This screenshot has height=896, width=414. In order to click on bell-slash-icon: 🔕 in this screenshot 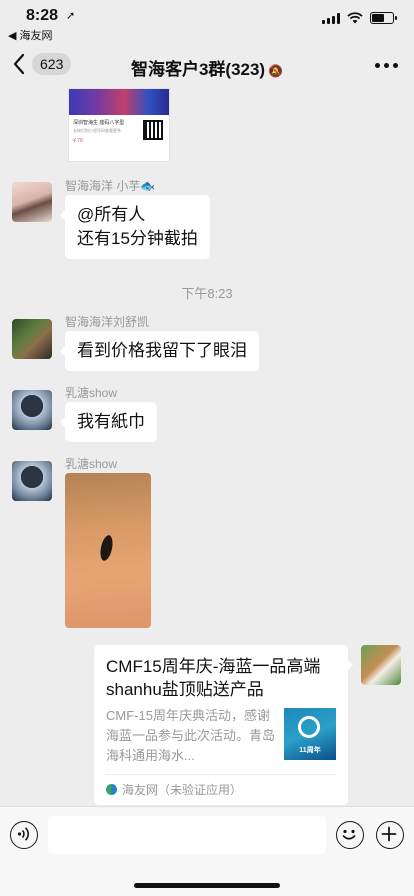, I will do `click(276, 71)`.